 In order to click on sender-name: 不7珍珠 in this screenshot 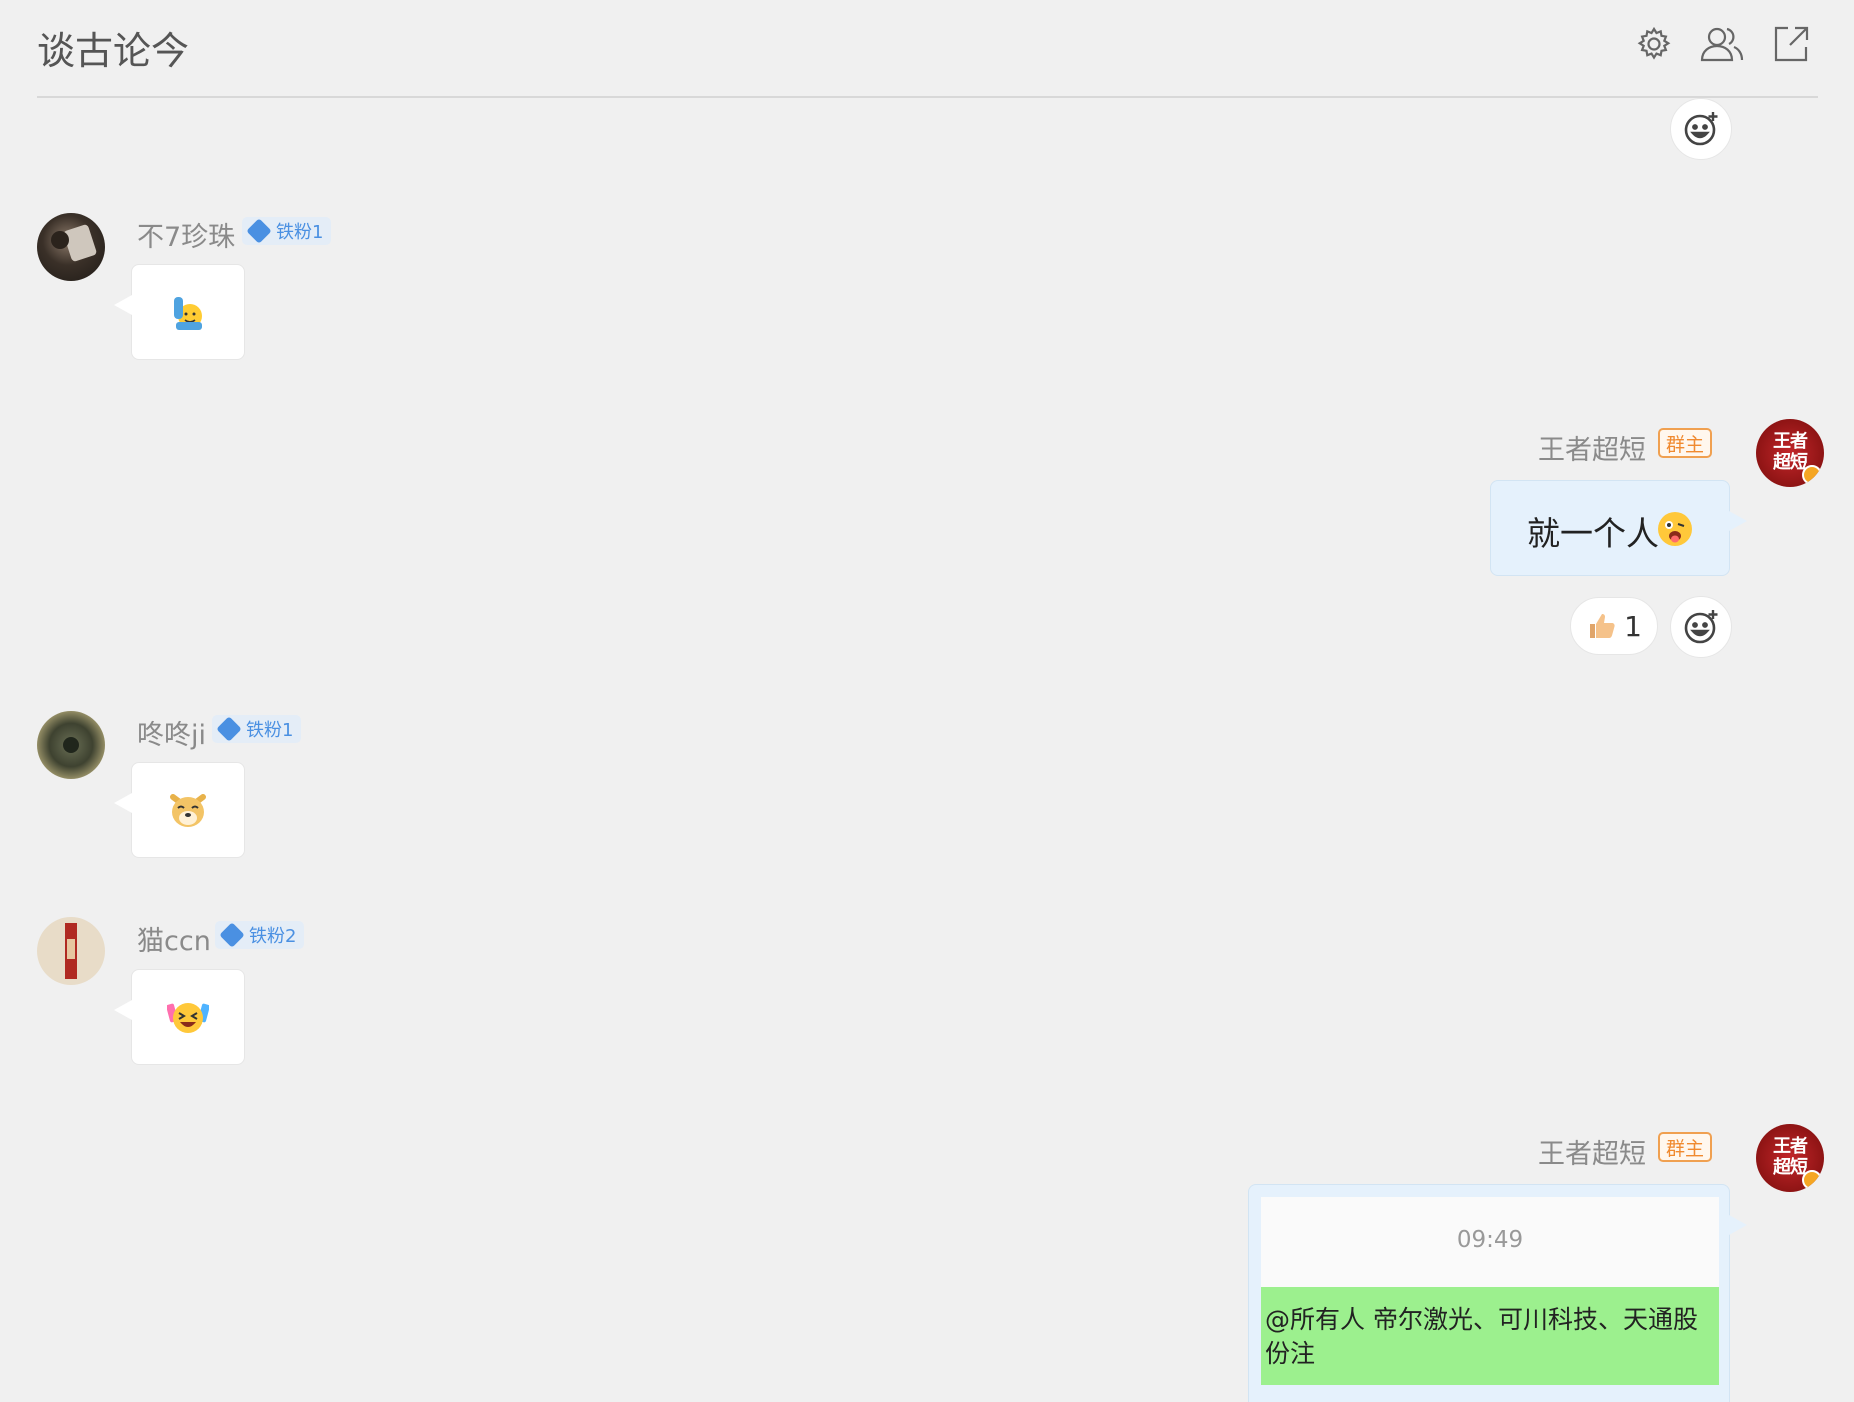, I will do `click(186, 234)`.